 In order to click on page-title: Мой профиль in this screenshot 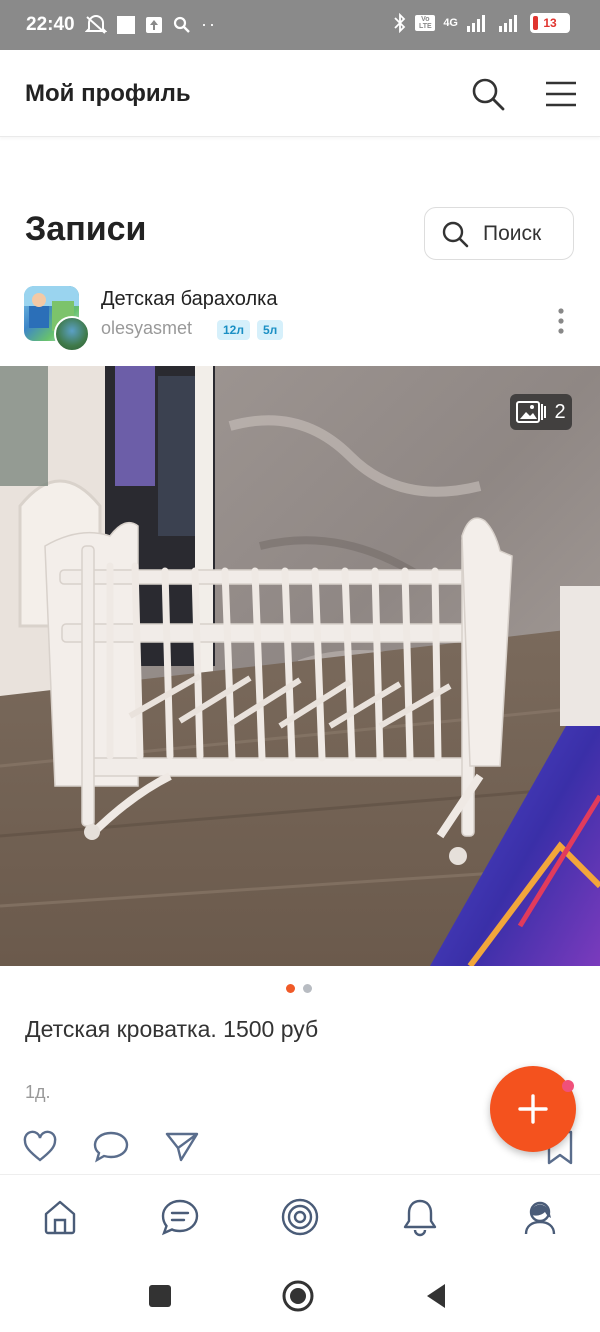, I will do `click(108, 93)`.